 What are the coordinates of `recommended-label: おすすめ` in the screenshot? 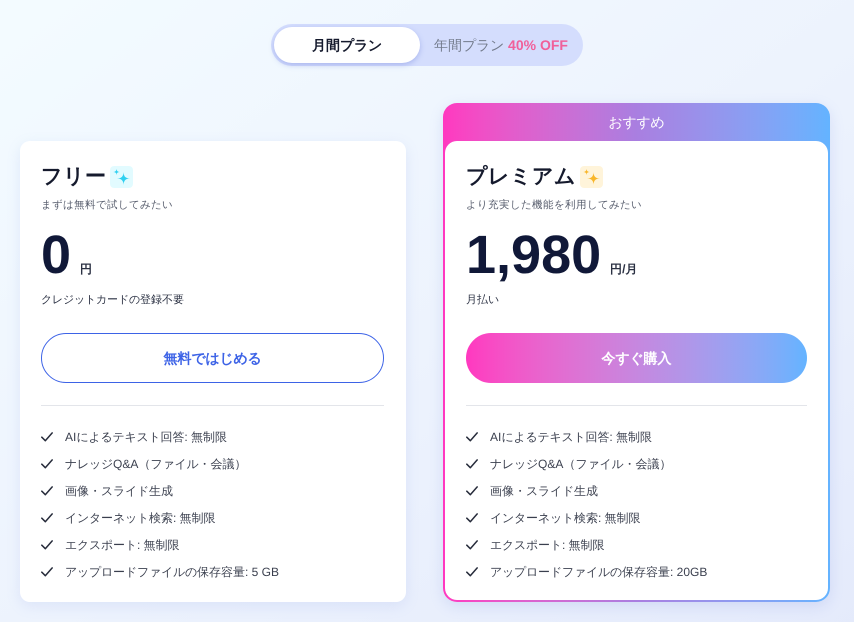 It's located at (637, 122).